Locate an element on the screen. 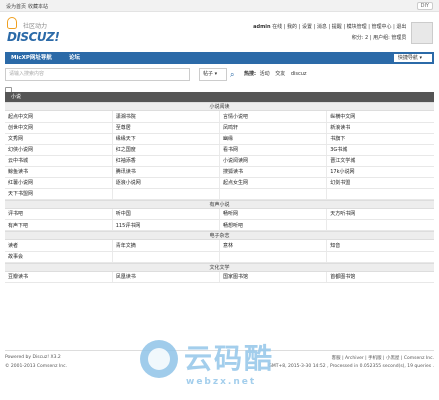  site-link: 至尊居 is located at coordinates (166, 128).